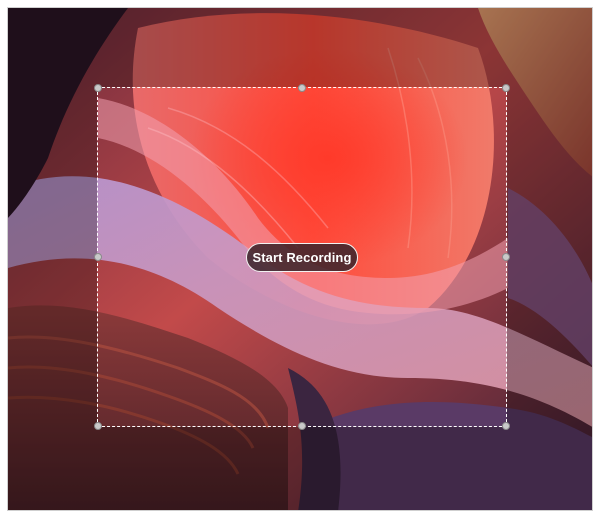 The width and height of the screenshot is (600, 518). I want to click on resize-handle-bottom-left, so click(98, 426).